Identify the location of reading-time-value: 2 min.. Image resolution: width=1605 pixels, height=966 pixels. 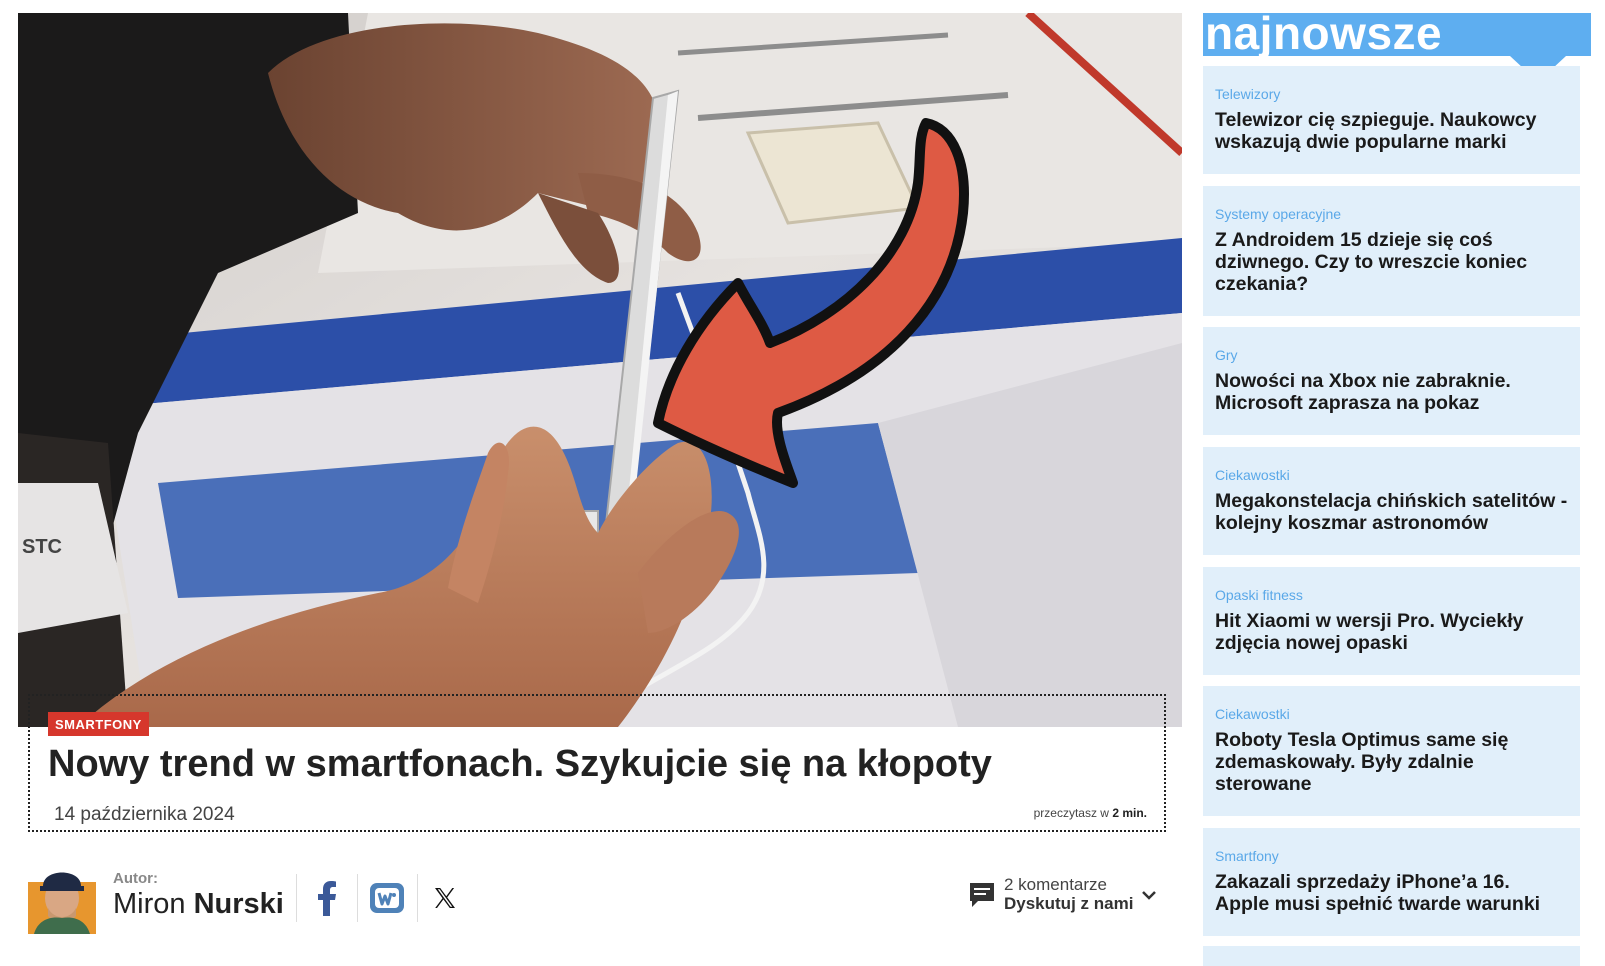
(1129, 813).